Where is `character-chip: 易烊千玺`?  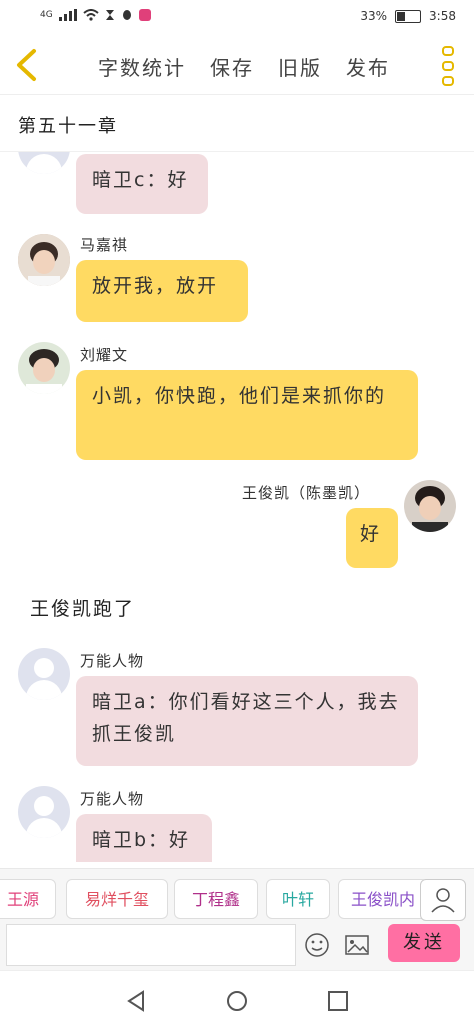
character-chip: 易烊千玺 is located at coordinates (117, 899).